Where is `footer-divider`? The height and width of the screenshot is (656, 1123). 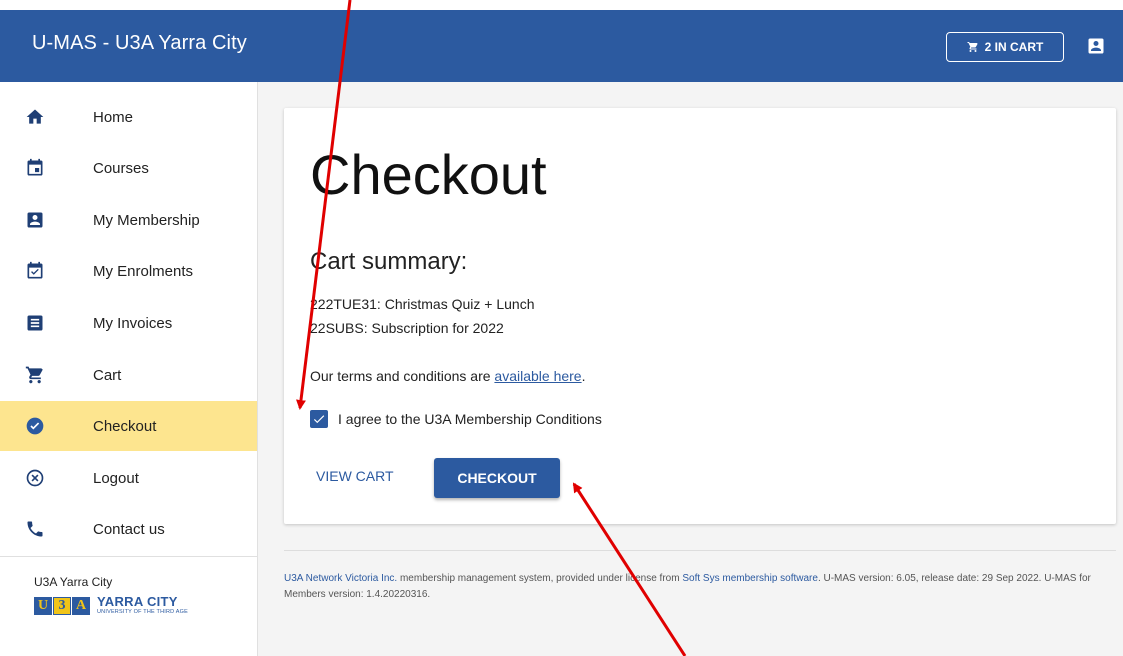
footer-divider is located at coordinates (700, 550).